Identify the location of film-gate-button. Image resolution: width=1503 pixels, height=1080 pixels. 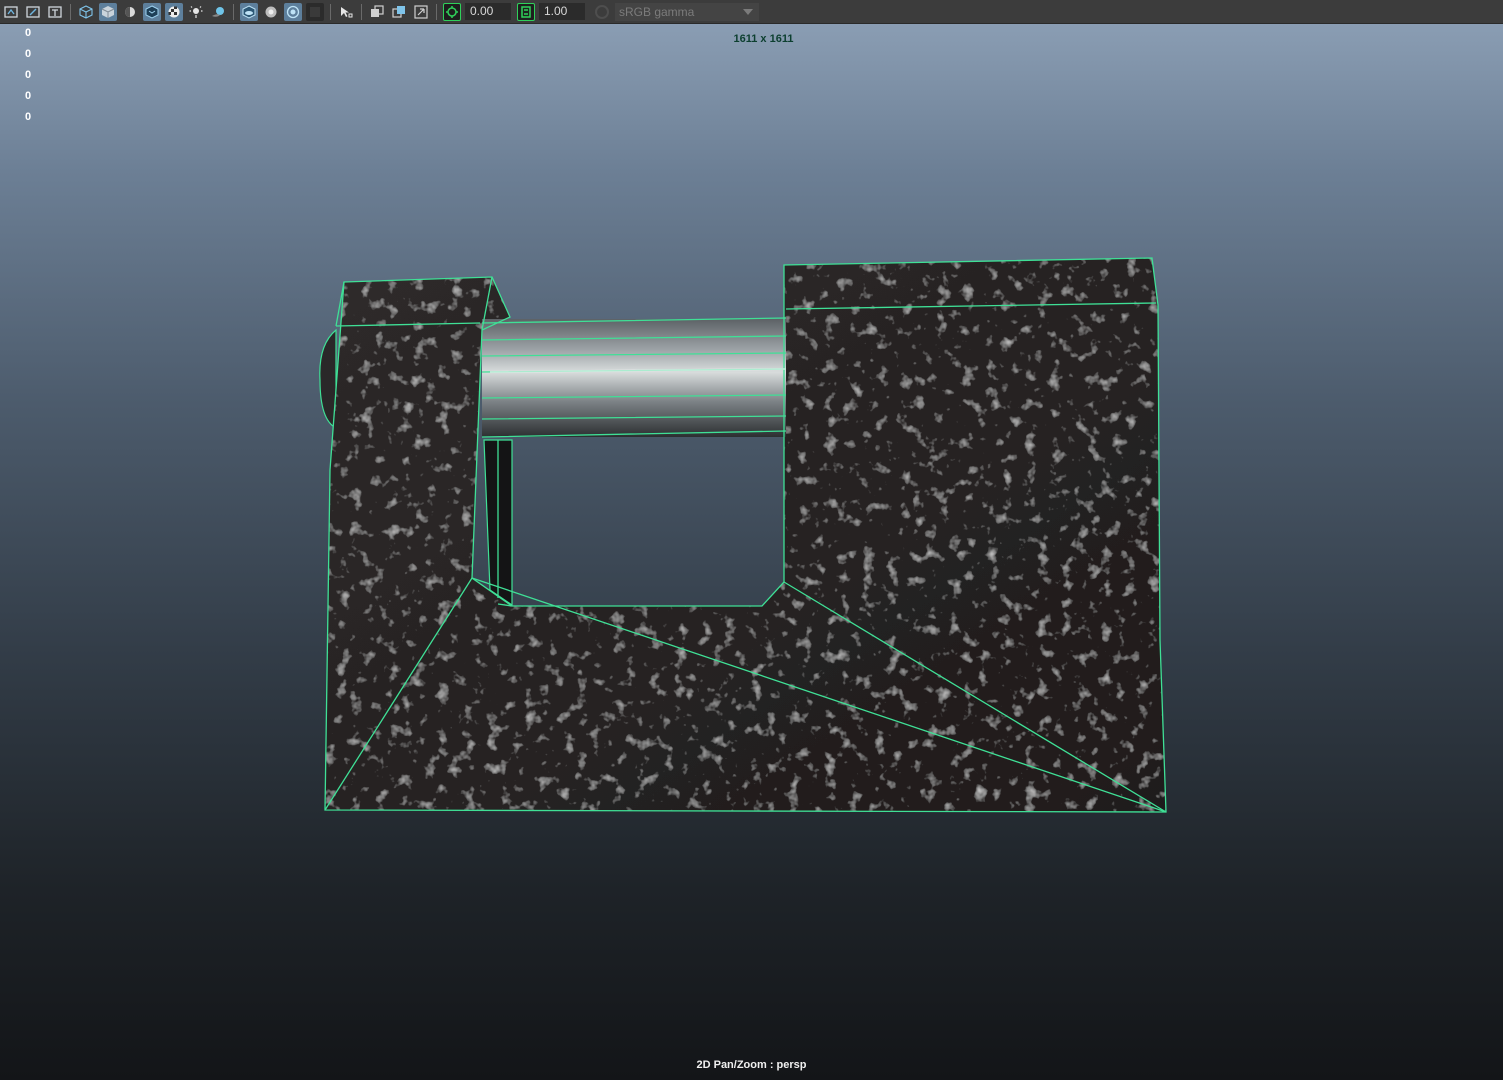
(421, 12).